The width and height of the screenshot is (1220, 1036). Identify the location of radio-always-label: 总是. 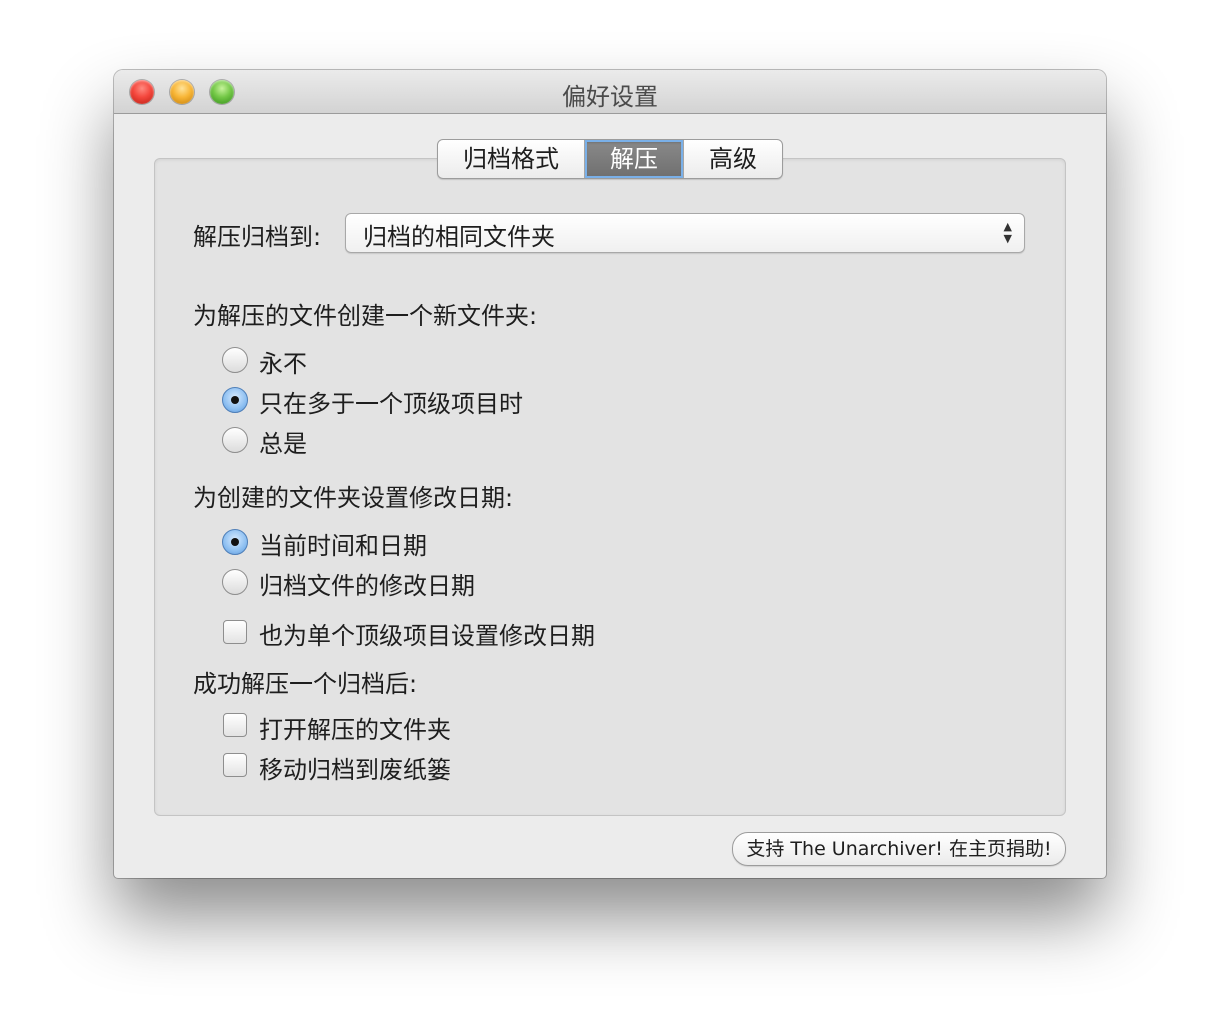
(283, 441).